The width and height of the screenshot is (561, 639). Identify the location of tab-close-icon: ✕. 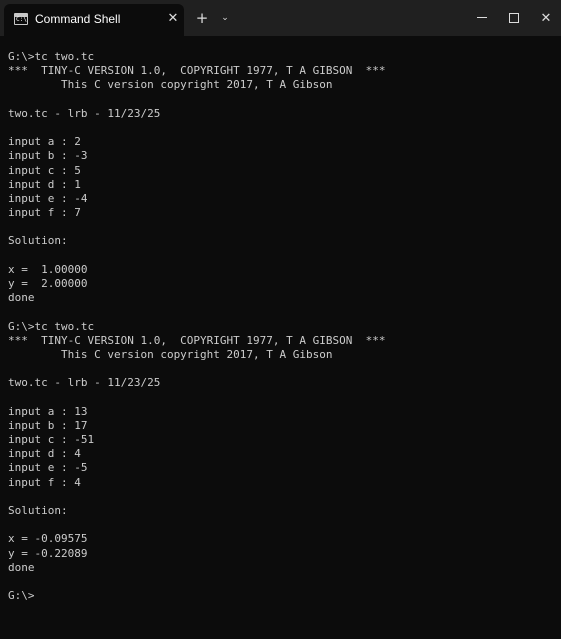
(173, 19).